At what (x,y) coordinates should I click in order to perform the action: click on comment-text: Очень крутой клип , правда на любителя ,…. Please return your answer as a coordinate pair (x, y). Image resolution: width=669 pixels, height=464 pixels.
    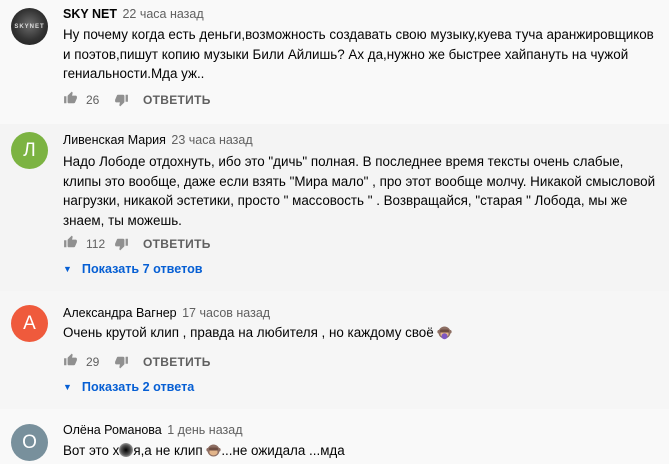
    Looking at the image, I should click on (363, 333).